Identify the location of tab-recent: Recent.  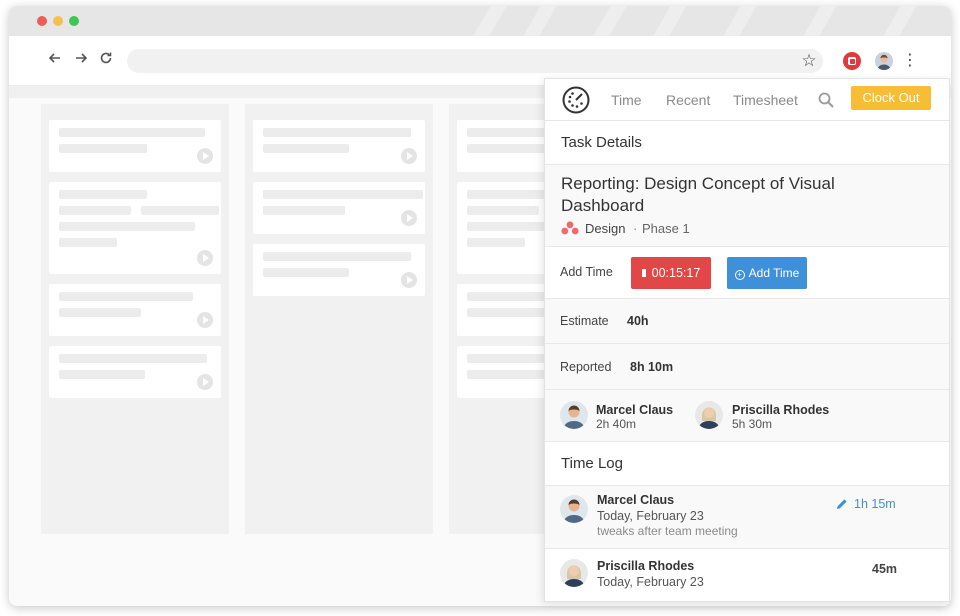
(688, 100).